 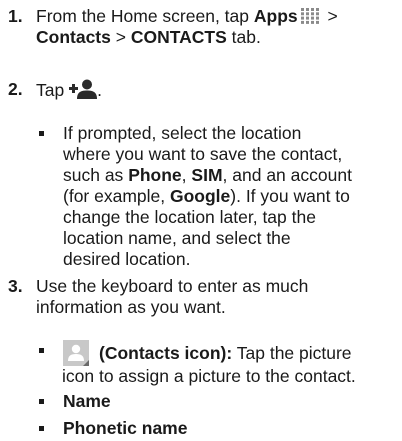 I want to click on contacts-tab-label: CONTACTS, so click(x=178, y=37).